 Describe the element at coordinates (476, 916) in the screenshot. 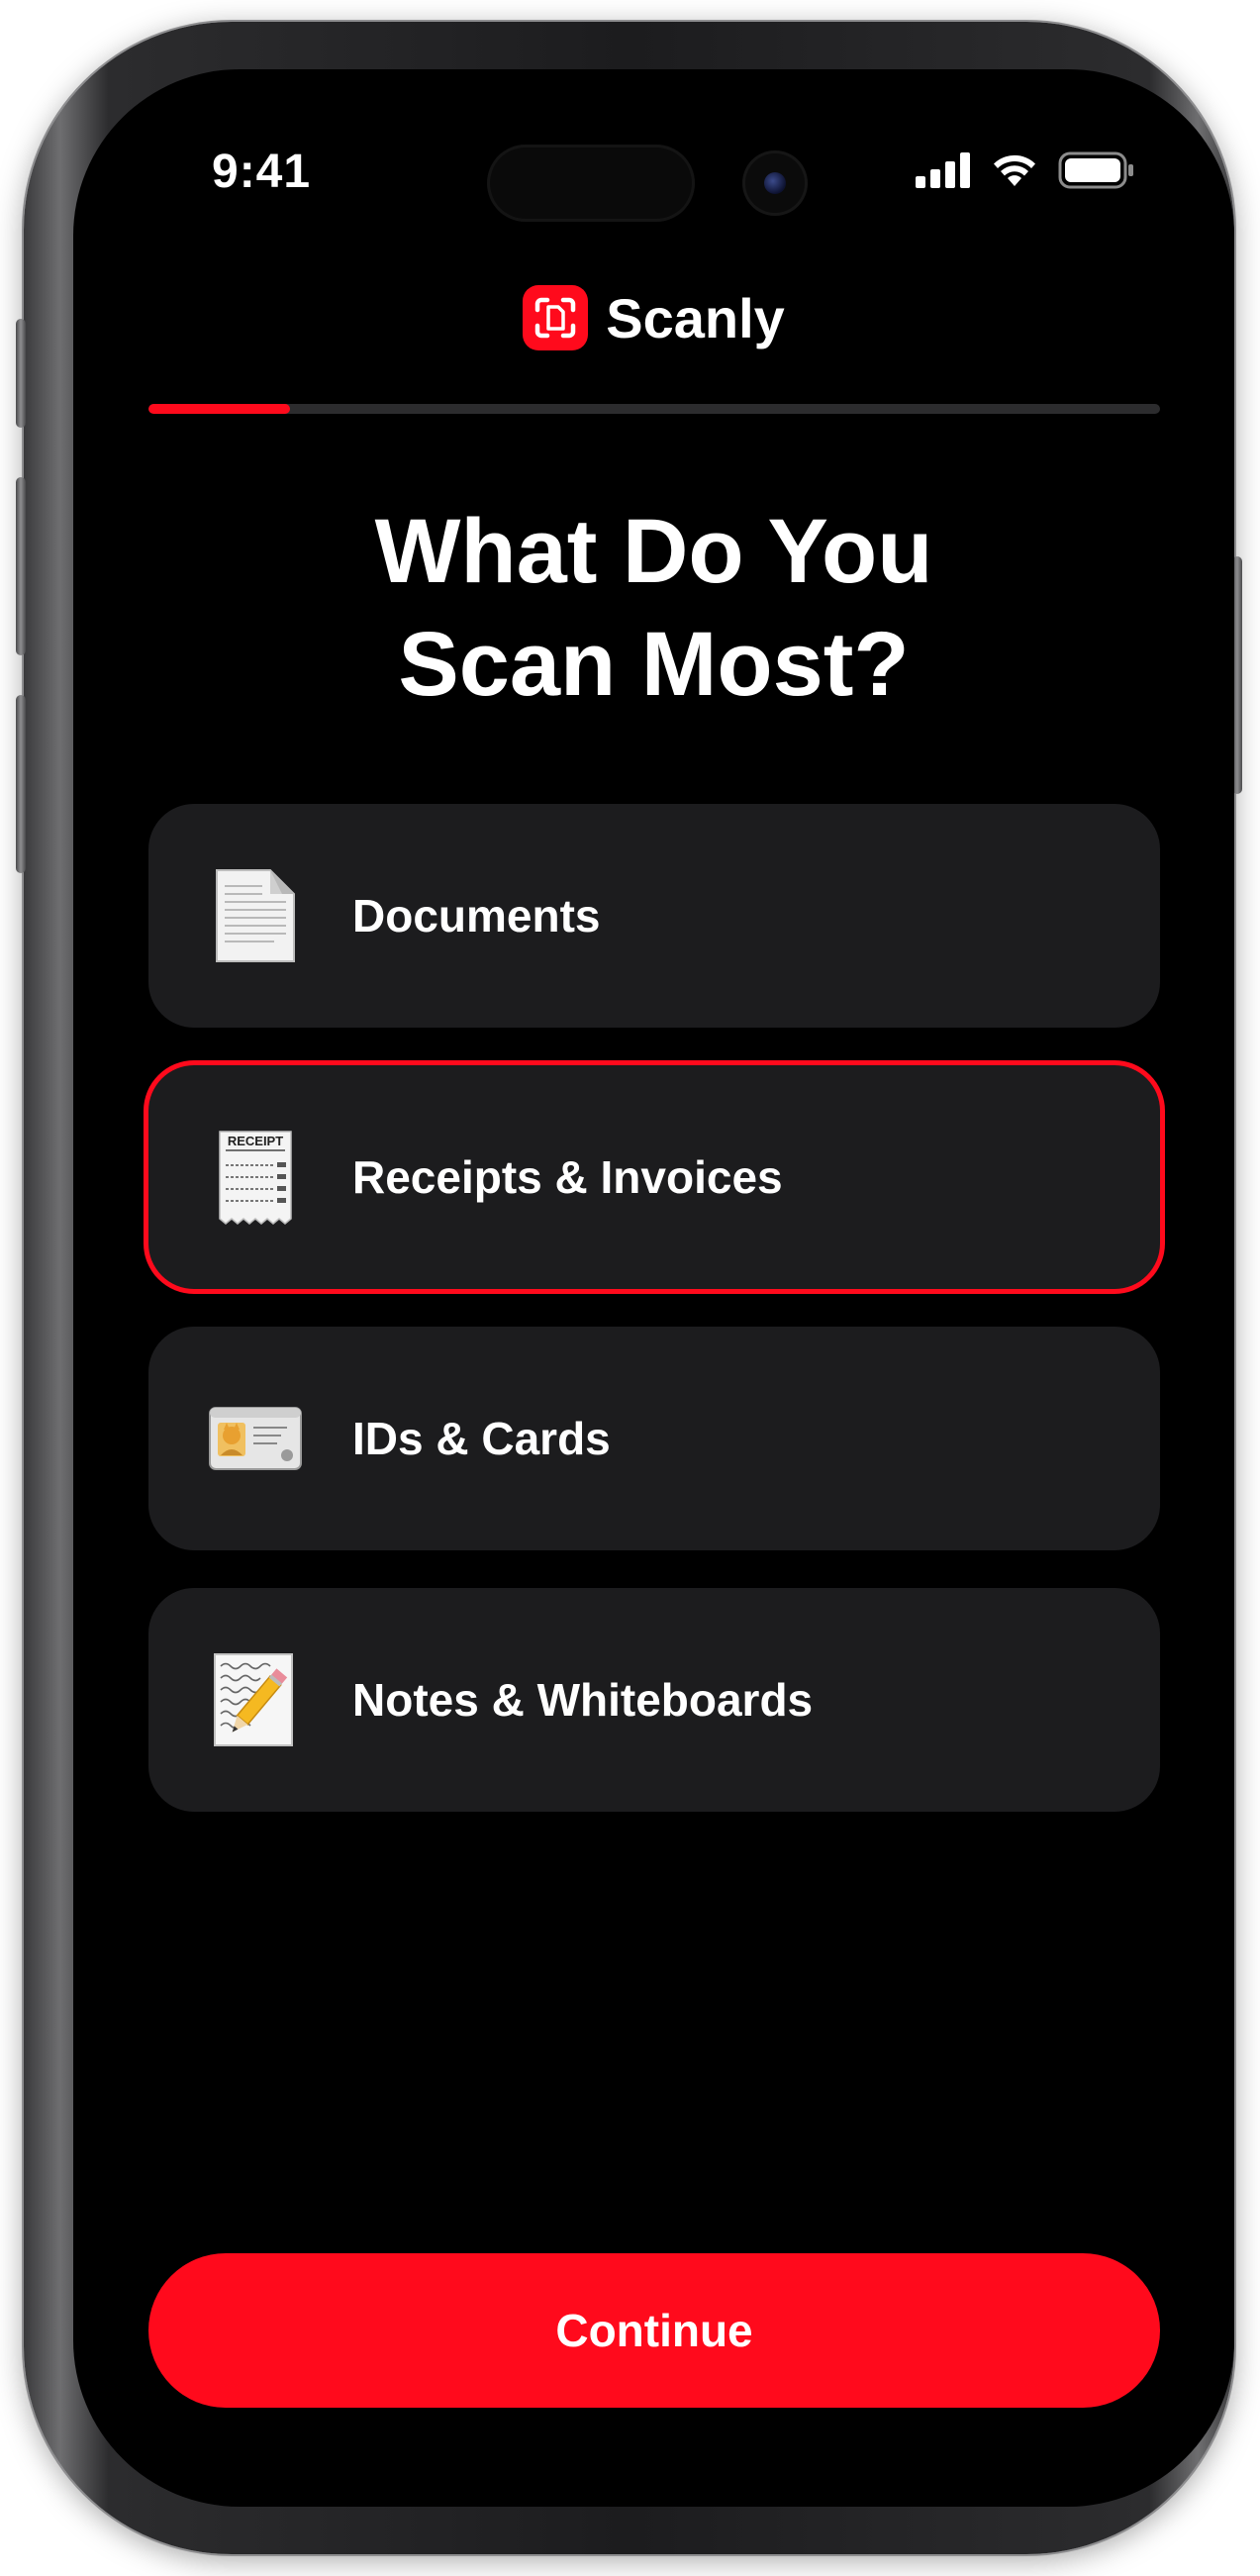

I see `option-label: Documents` at that location.